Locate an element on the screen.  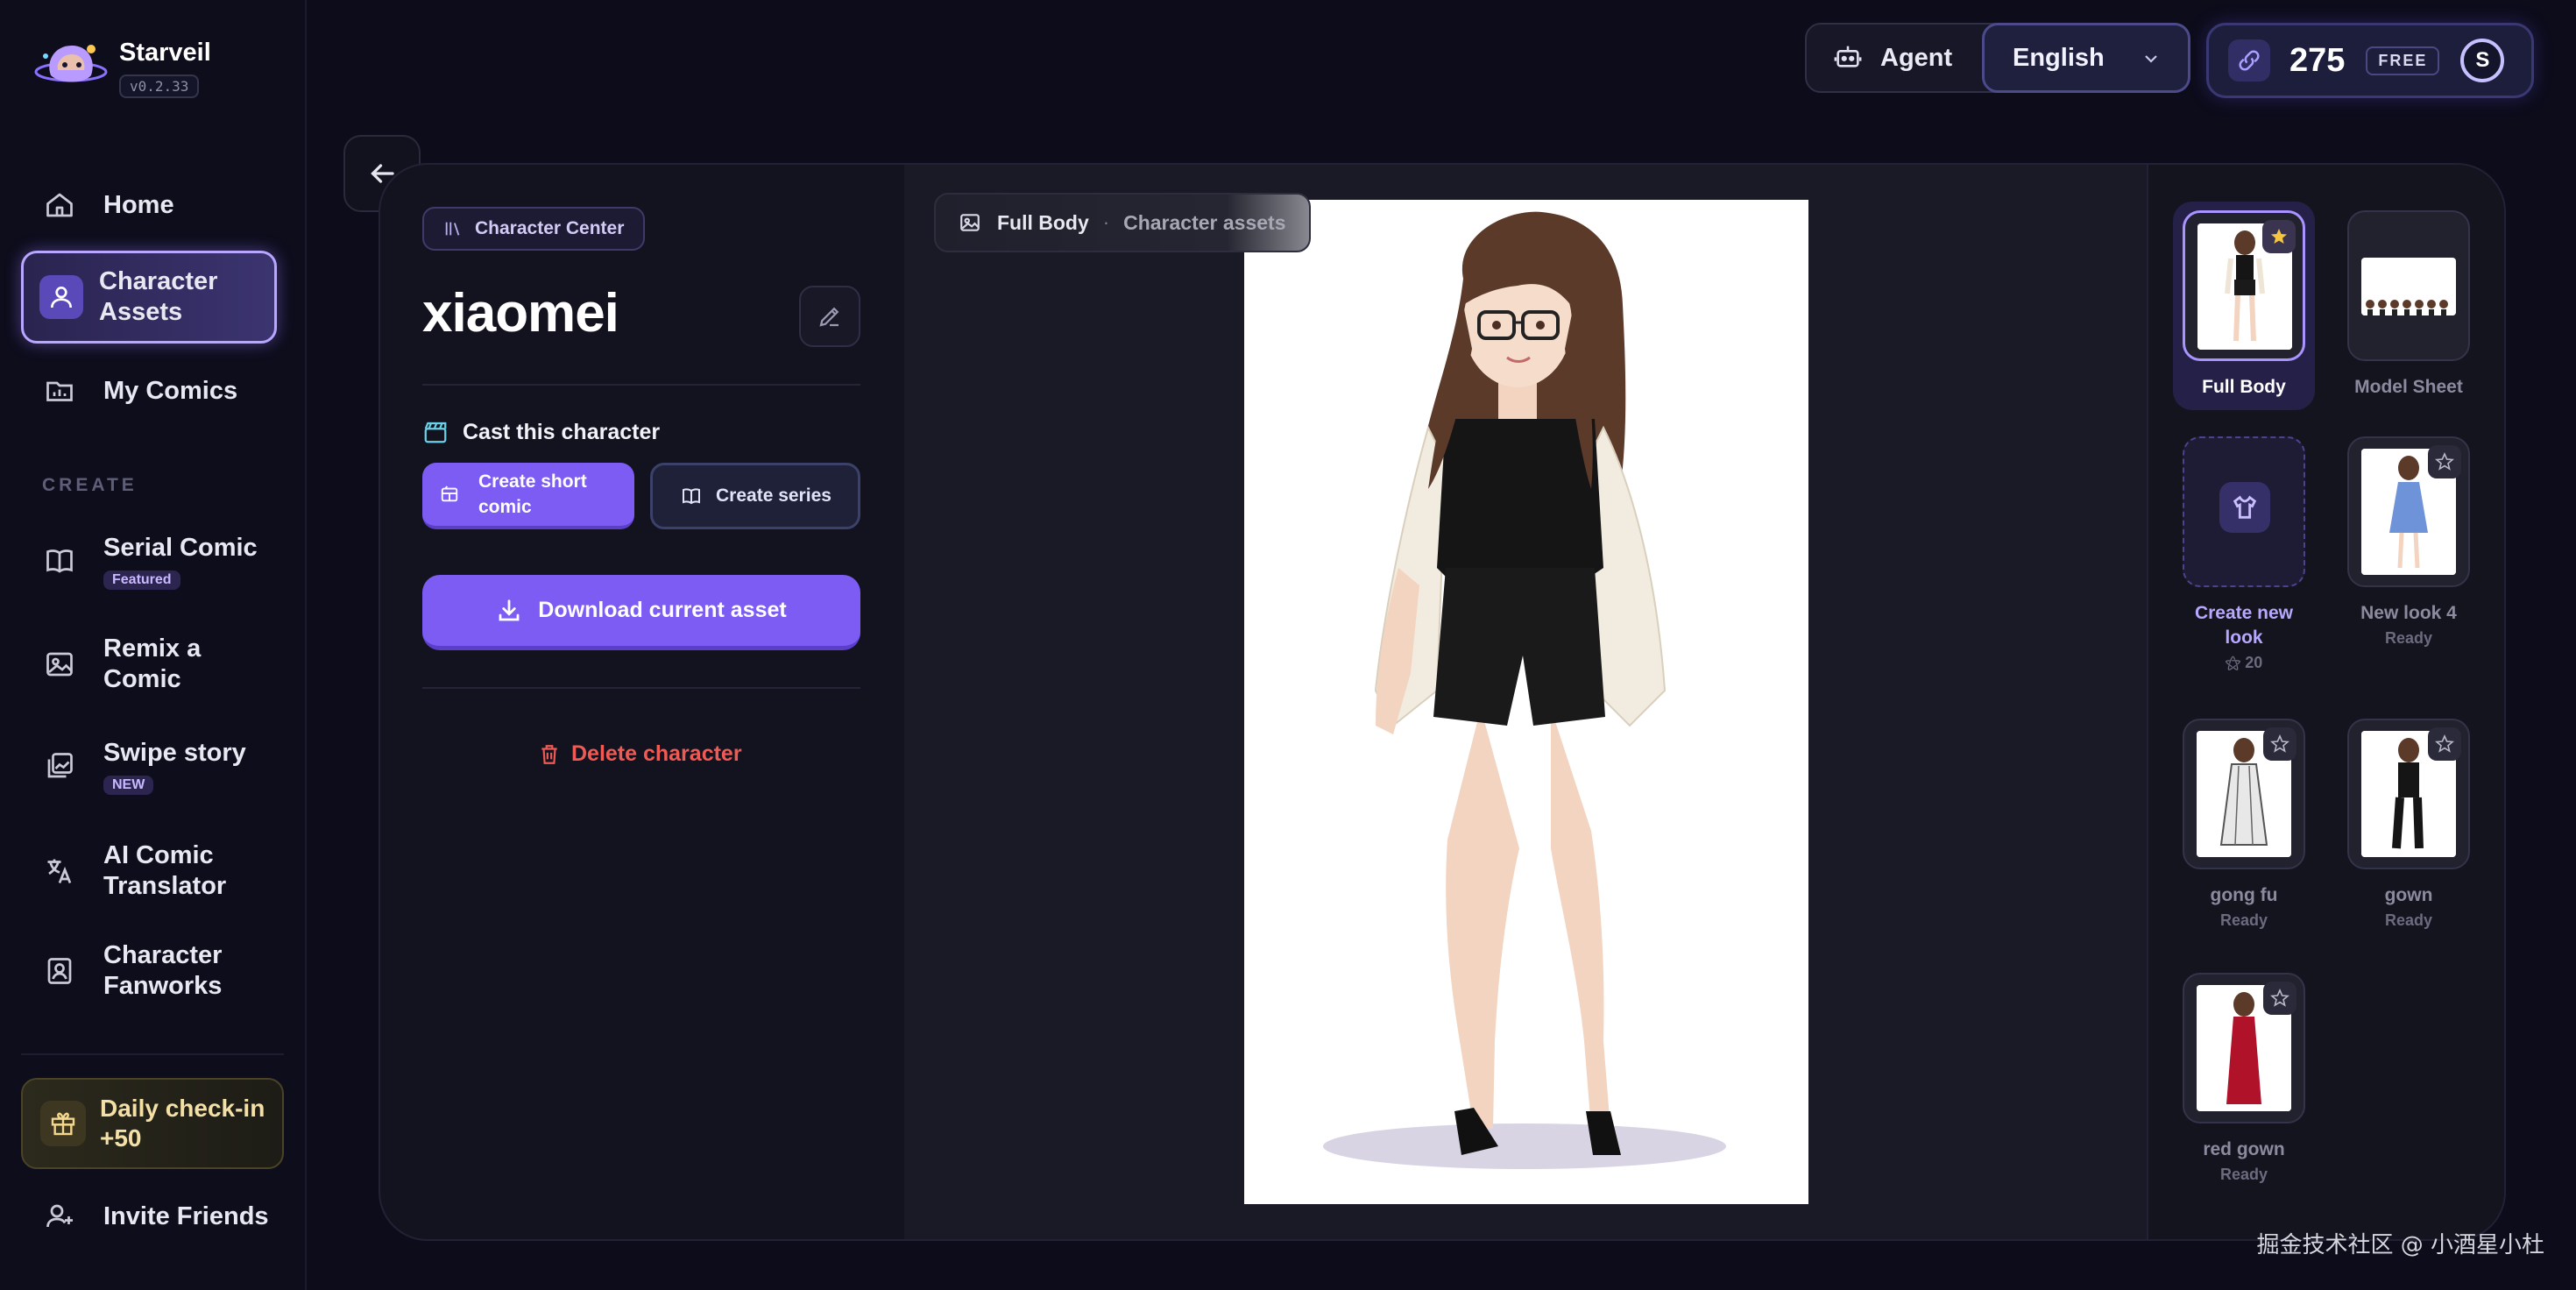
brand: Starveil v0.2.33 is located at coordinates (122, 66).